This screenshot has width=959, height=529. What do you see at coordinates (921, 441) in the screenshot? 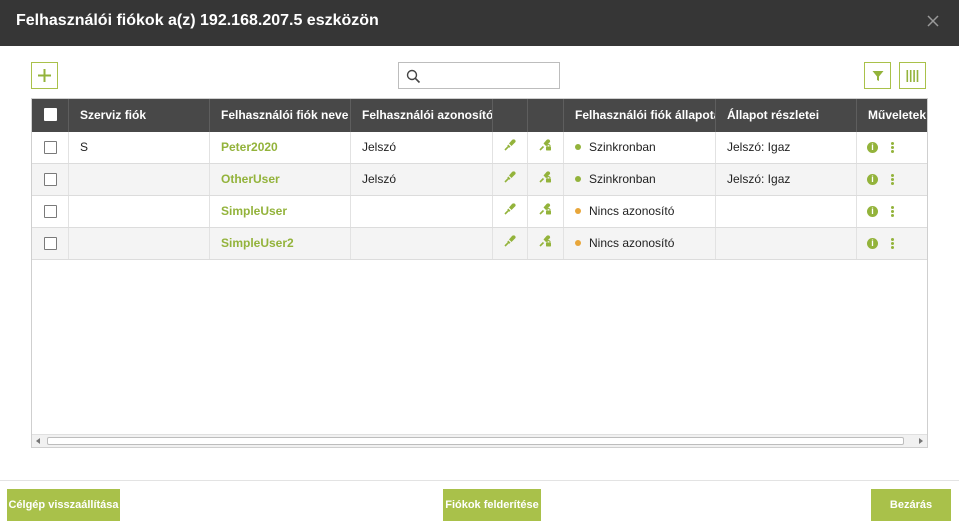
I see `scroll-right-icon` at bounding box center [921, 441].